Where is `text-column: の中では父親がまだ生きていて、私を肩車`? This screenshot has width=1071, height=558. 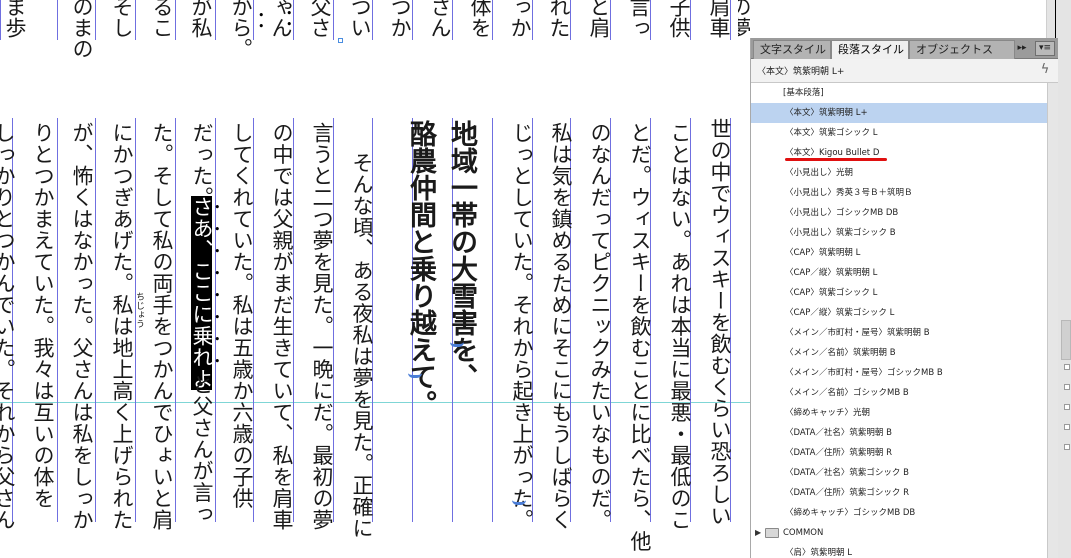
text-column: の中では父親がまだ生きていて、私を肩車 is located at coordinates (282, 326).